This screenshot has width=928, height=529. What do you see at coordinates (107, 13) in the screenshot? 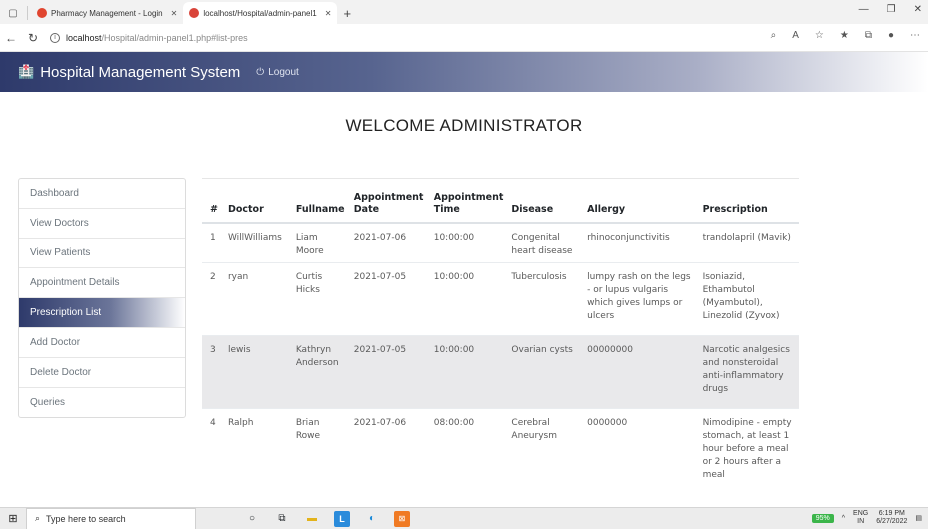
I see `browser-tab-pharmacy: Pharmacy Management - Login ✕` at bounding box center [107, 13].